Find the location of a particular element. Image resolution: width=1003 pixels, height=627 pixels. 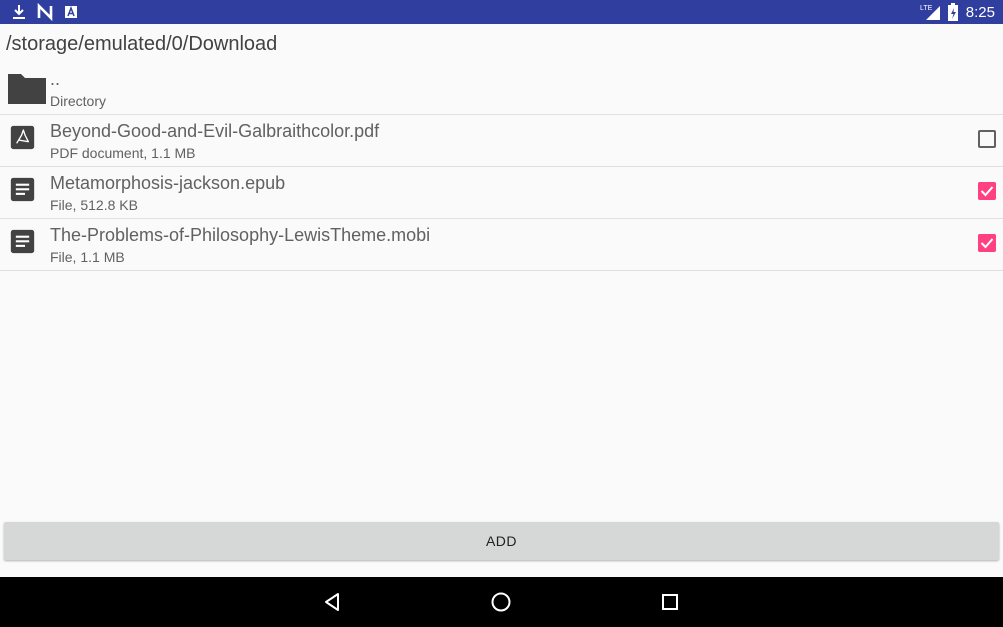

back-icon is located at coordinates (332, 602).